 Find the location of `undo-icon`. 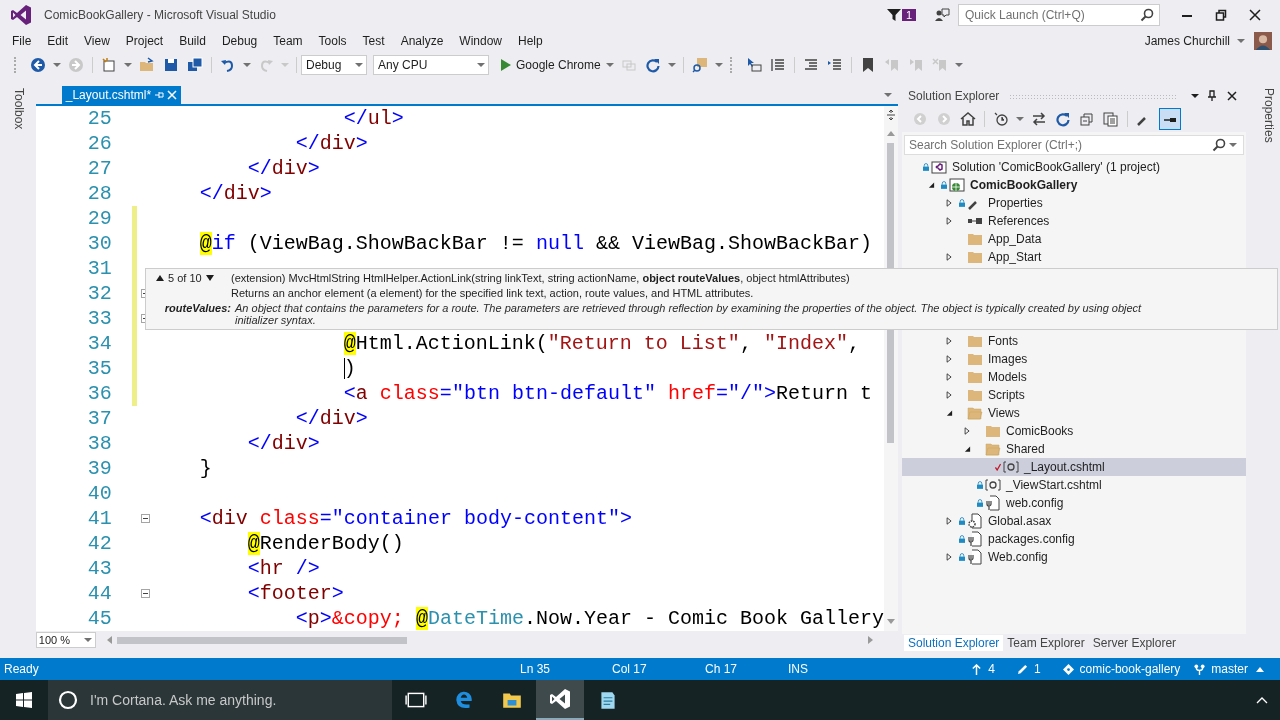

undo-icon is located at coordinates (228, 65).